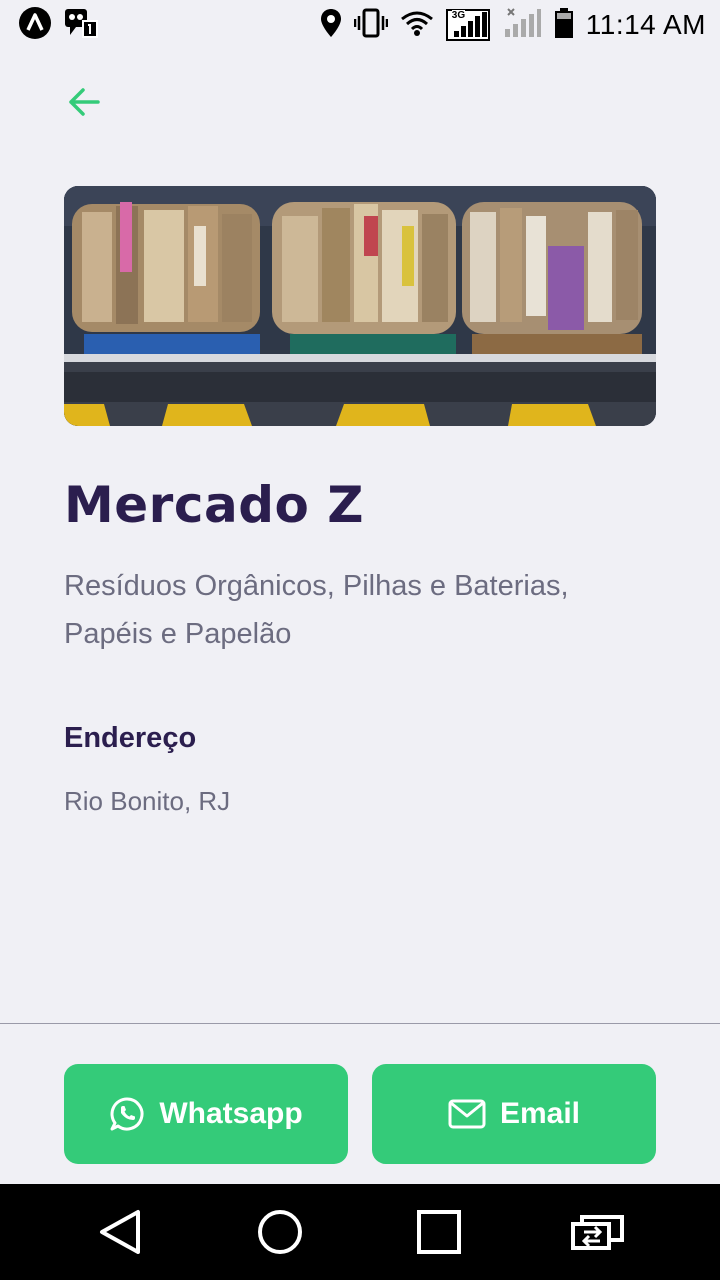 The height and width of the screenshot is (1280, 720). I want to click on vibrate-icon, so click(371, 25).